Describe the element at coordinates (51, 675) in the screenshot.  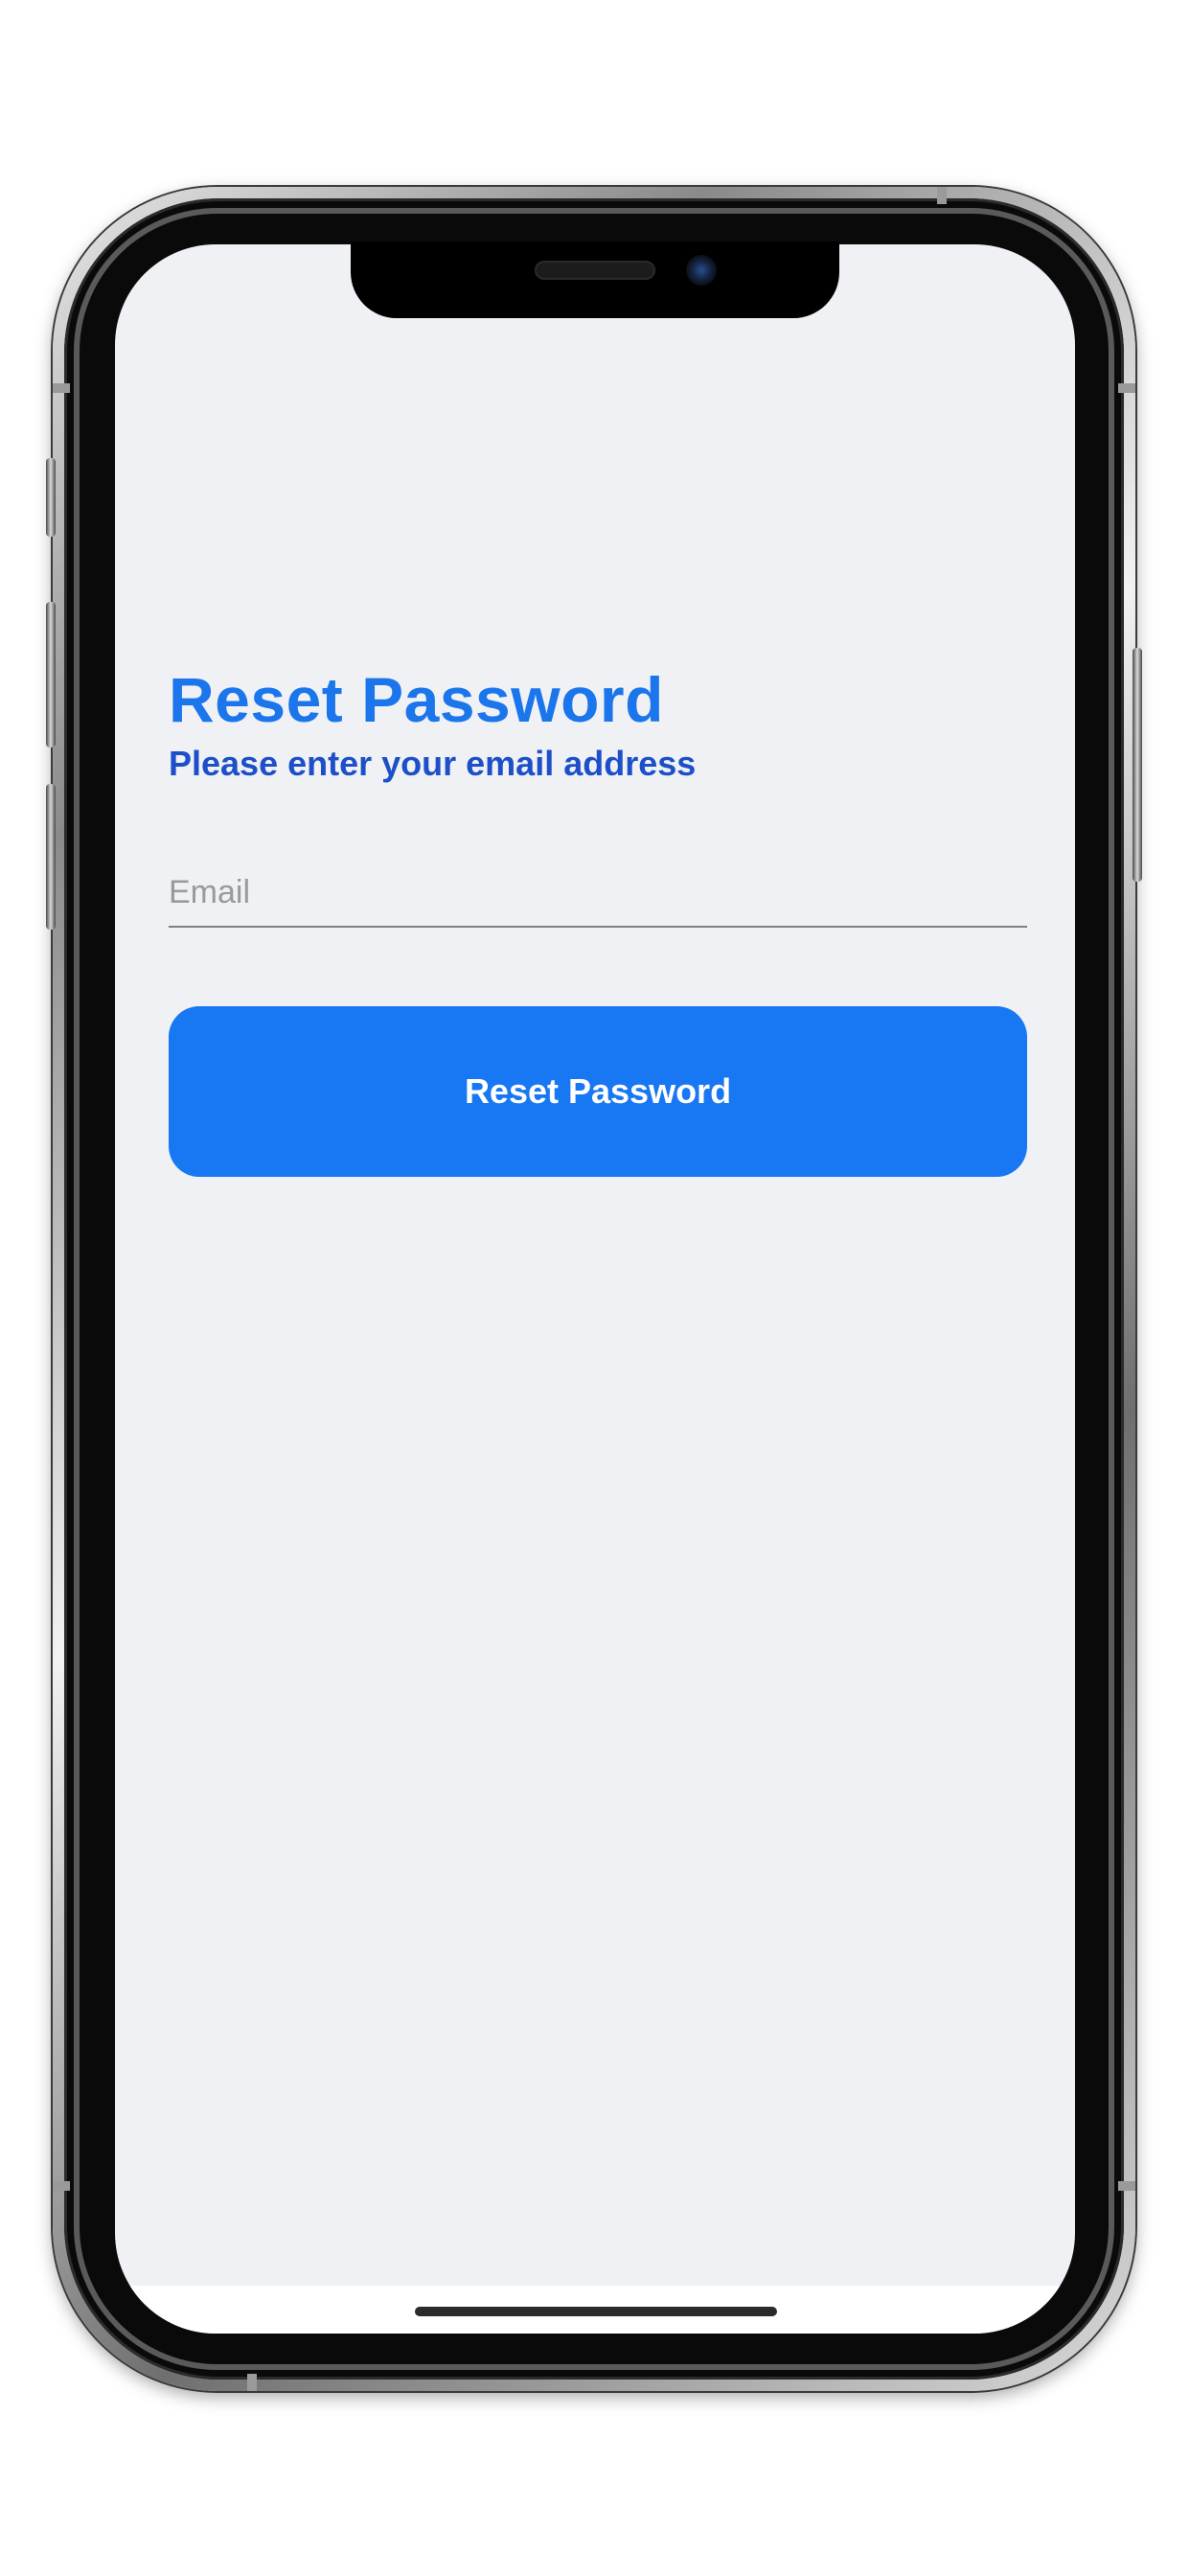
I see `volume-up-button` at that location.